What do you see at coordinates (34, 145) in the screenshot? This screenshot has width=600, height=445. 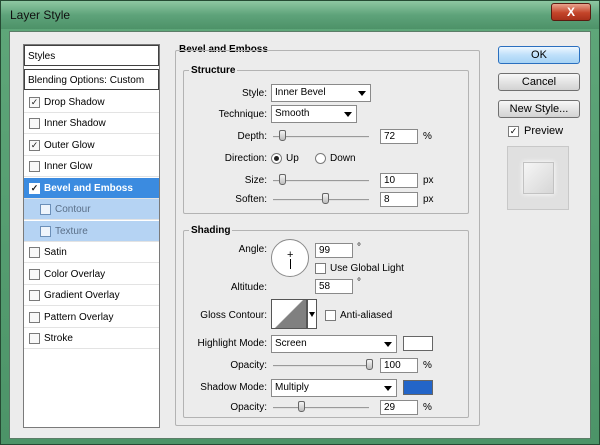 I see `outer-glow-checkbox: ✓` at bounding box center [34, 145].